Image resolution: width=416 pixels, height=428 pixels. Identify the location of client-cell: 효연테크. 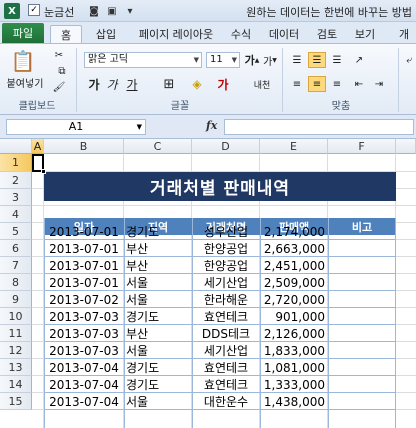
(226, 384).